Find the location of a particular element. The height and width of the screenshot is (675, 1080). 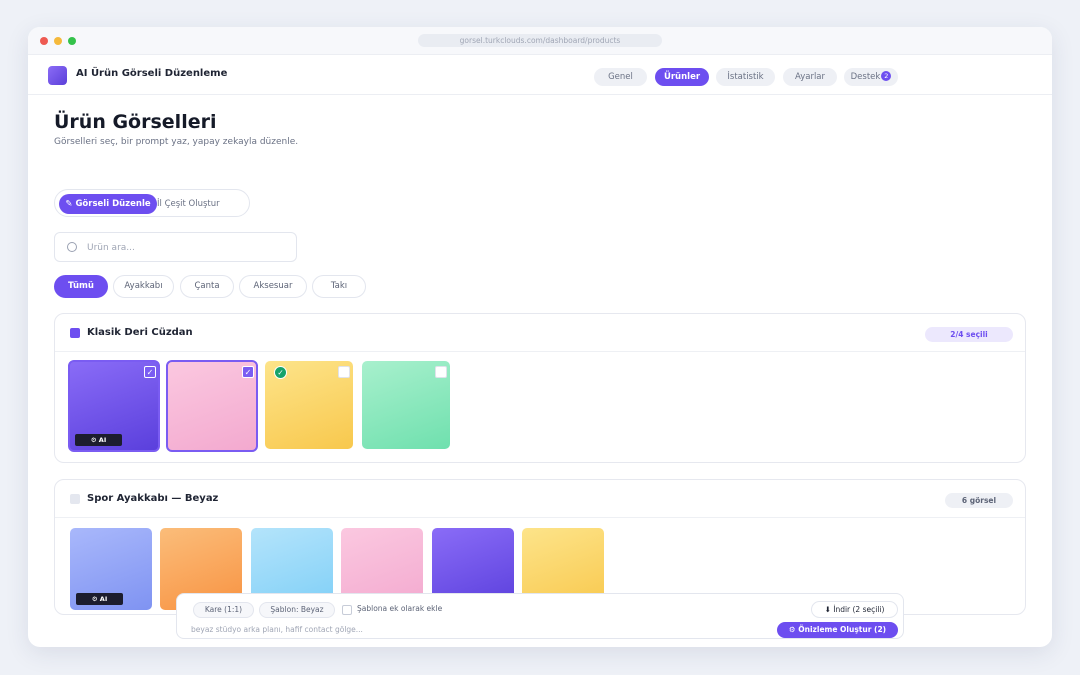

mode-edit-image: ✎ Görseli Düzenle is located at coordinates (108, 204).